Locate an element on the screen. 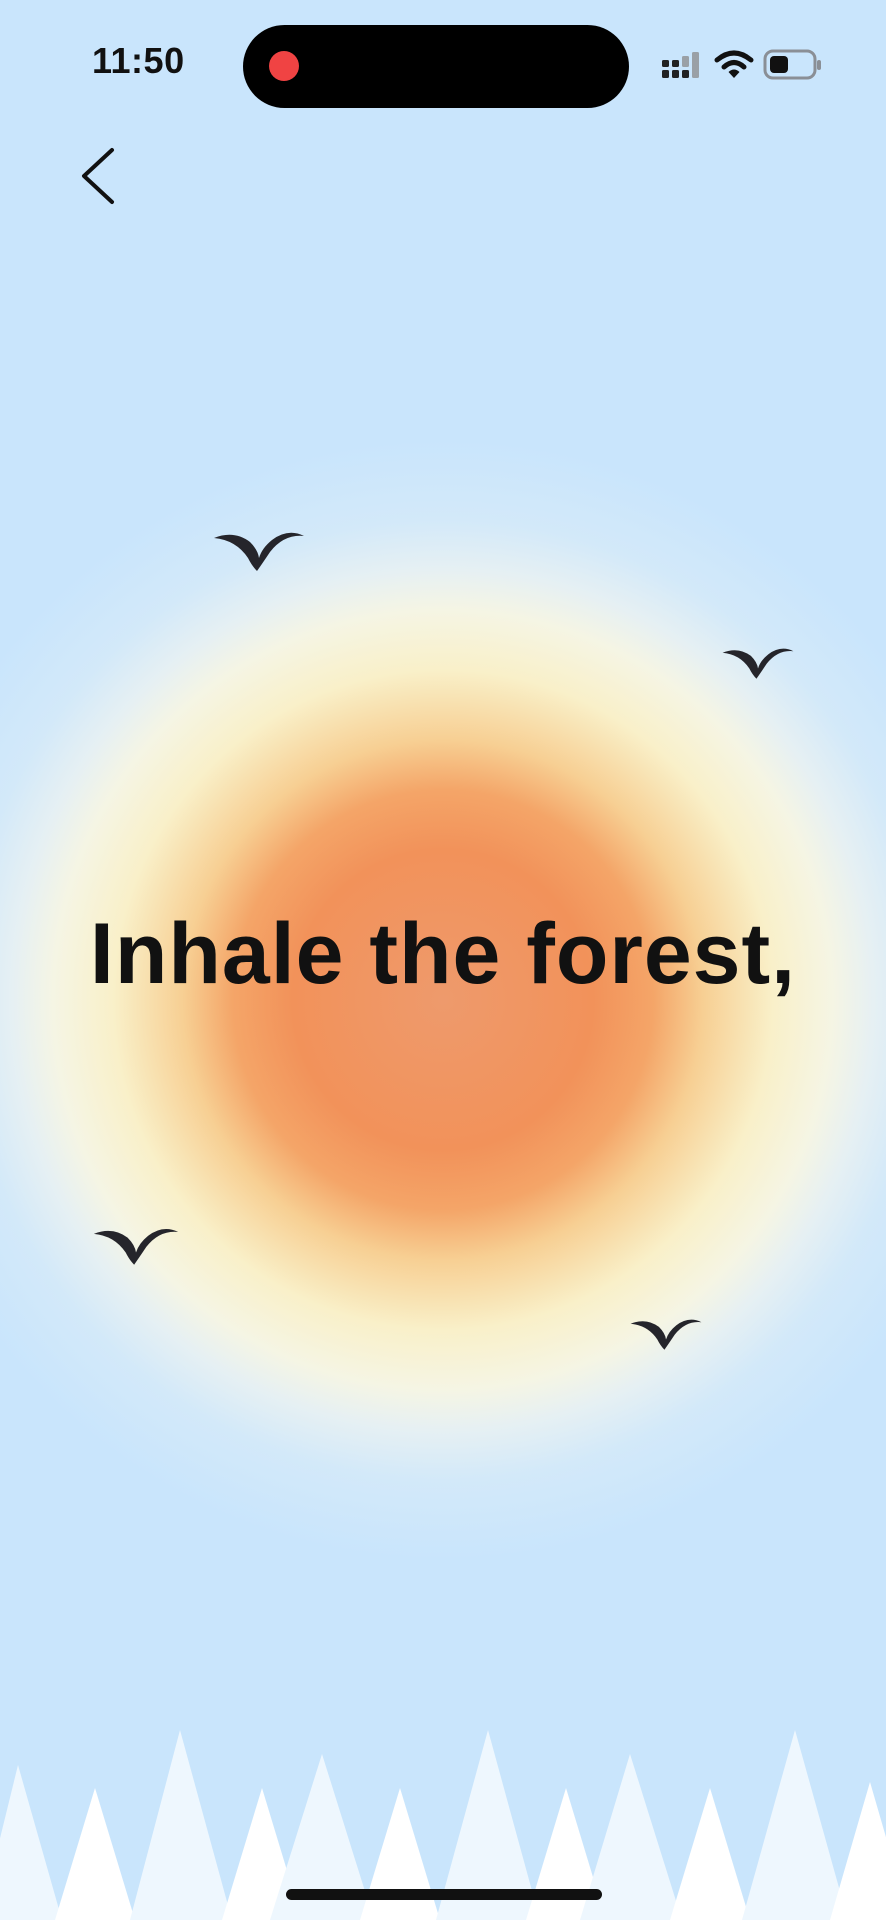  status-time: 11:50 is located at coordinates (138, 60).